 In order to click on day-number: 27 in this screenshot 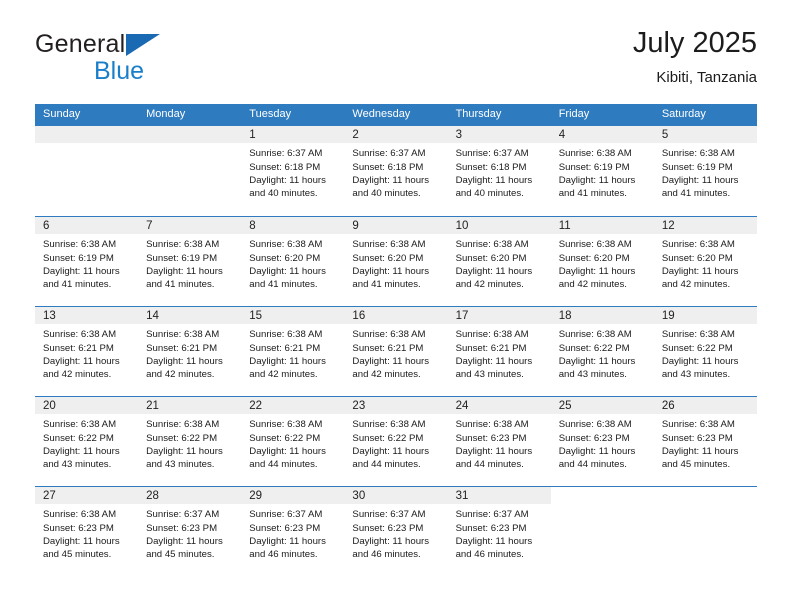, I will do `click(87, 496)`.